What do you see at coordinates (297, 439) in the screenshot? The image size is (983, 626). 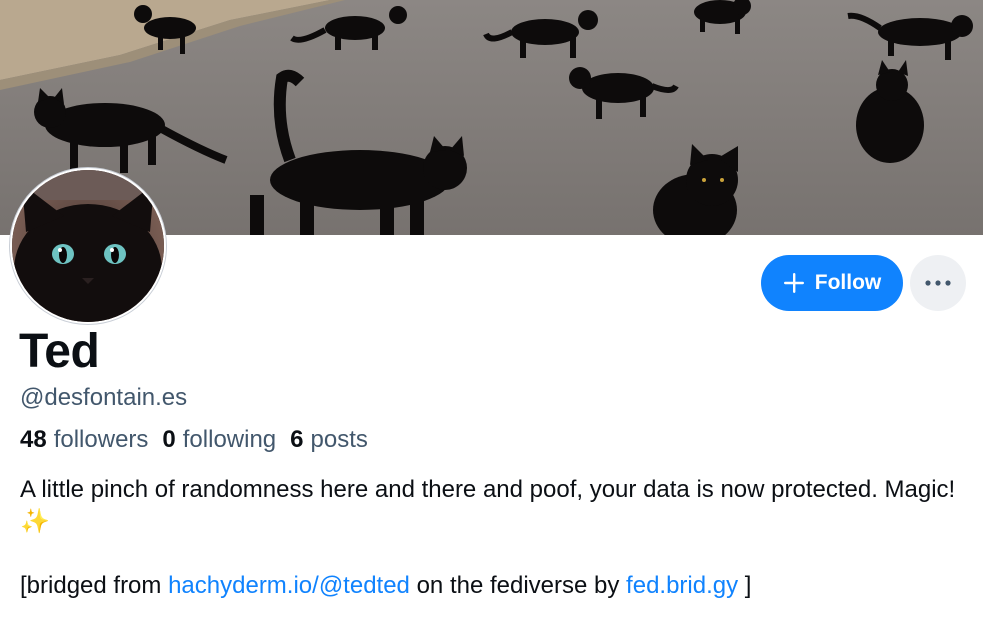 I see `posts-count: 6` at bounding box center [297, 439].